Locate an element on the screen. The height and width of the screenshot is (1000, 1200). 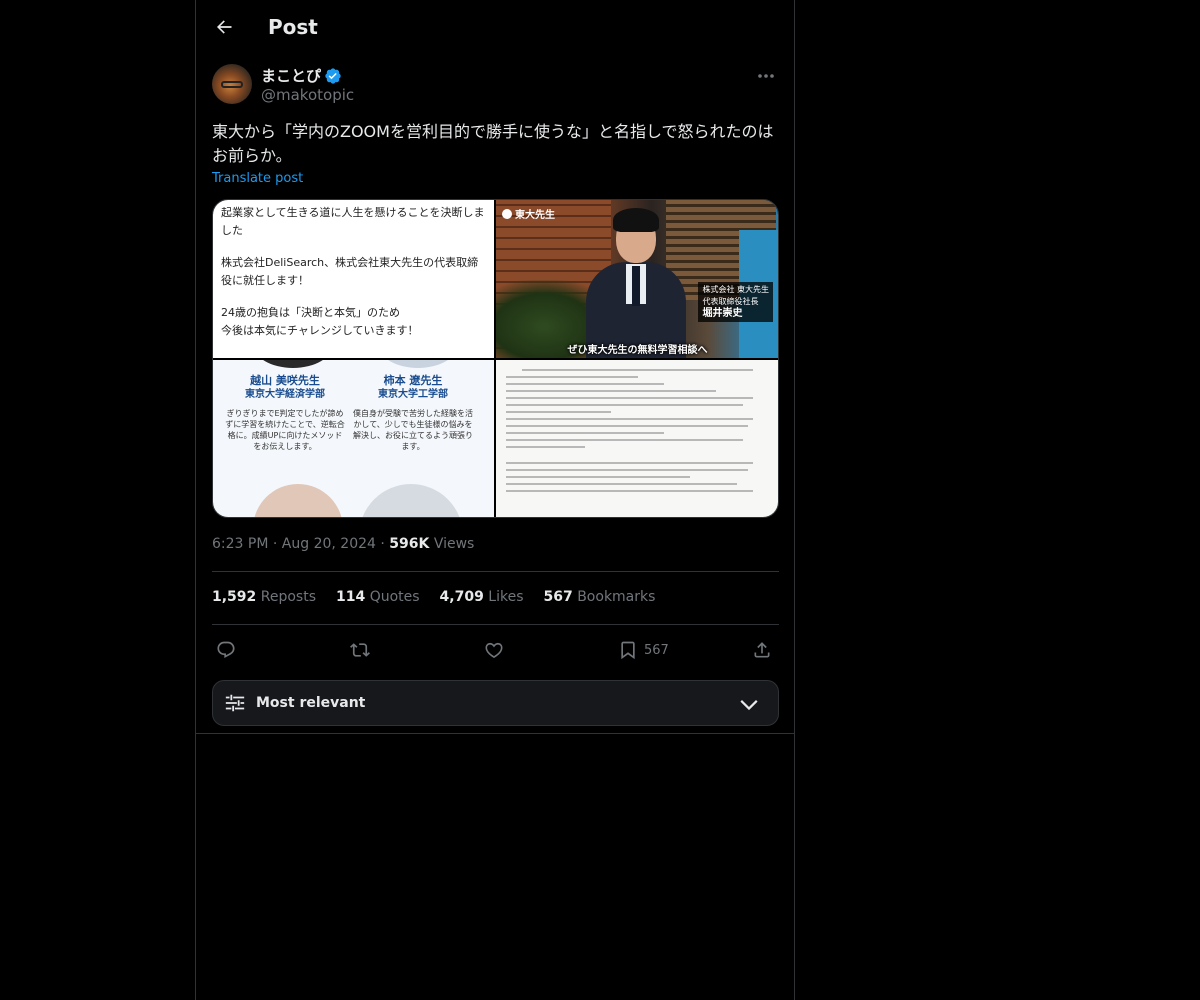
channel-badge-label: 東大先生 is located at coordinates (535, 215).